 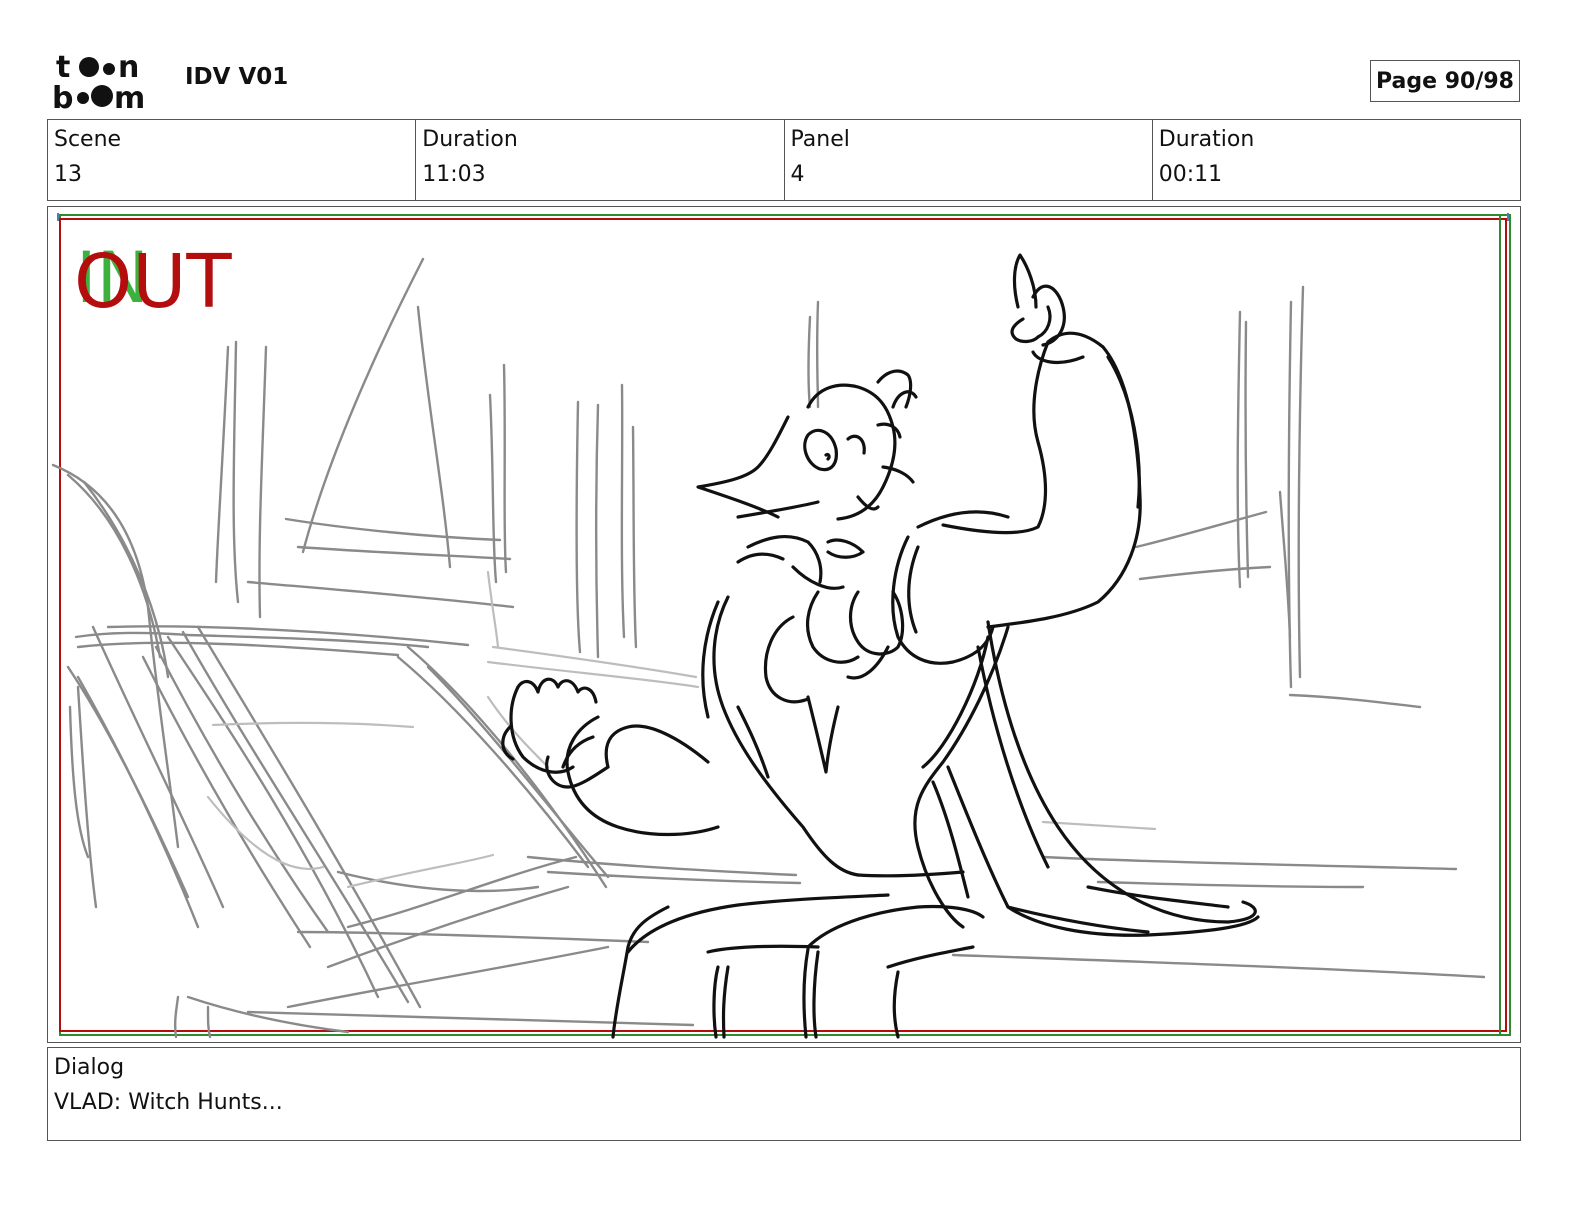 I want to click on panel-duration-cell: Duration 00:11, so click(x=1336, y=160).